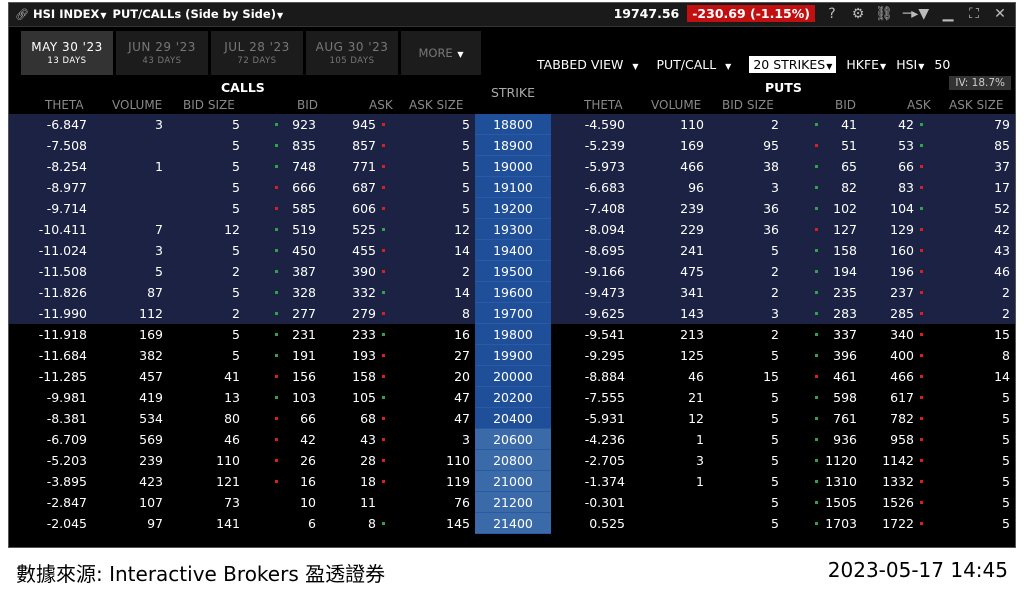 This screenshot has height=599, width=1024. Describe the element at coordinates (513, 292) in the screenshot. I see `strike-cell: 19600` at that location.